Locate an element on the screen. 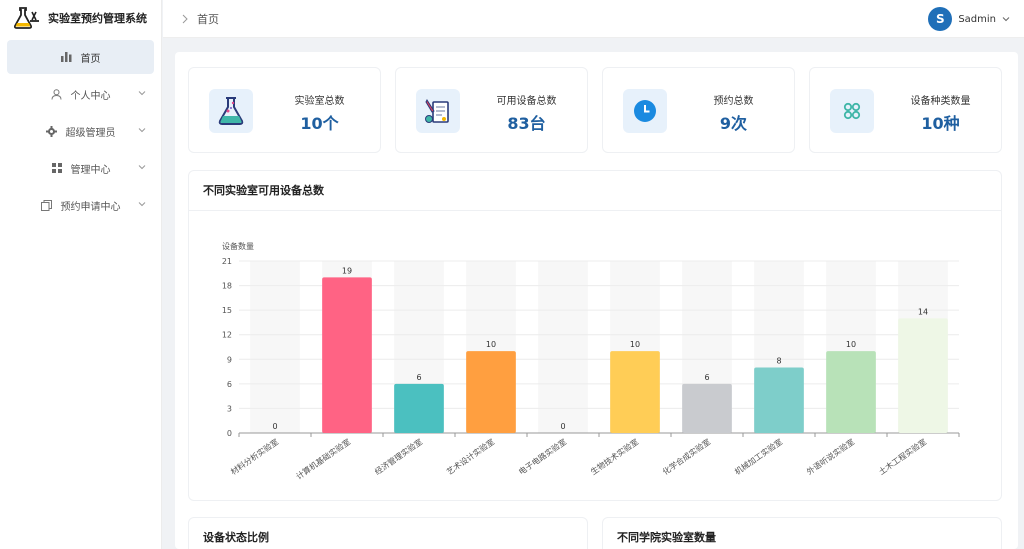  stat-card-labs: 实验室总数 10个 is located at coordinates (284, 110).